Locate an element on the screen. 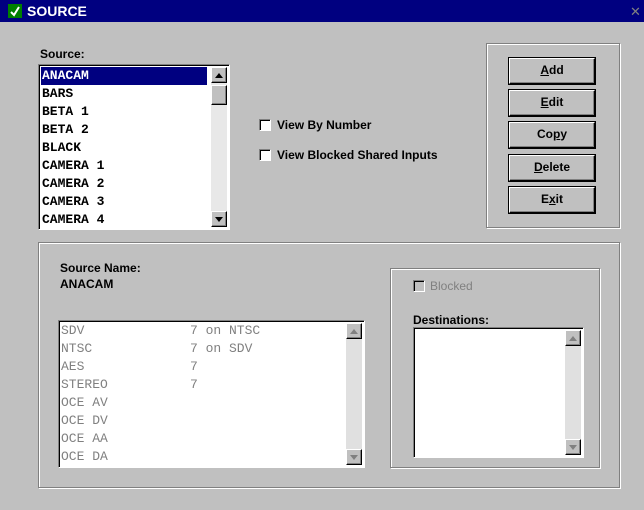  close-icon: ✕ is located at coordinates (637, 12).